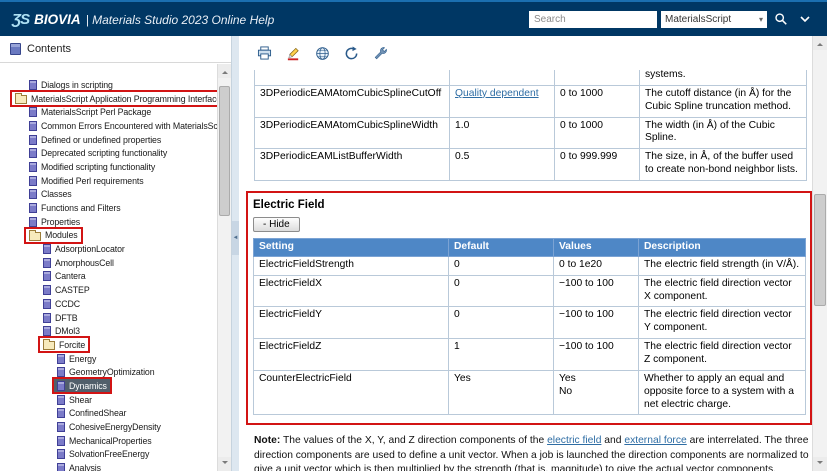  What do you see at coordinates (108, 140) in the screenshot?
I see `tree-item: Defined or undefined properties` at bounding box center [108, 140].